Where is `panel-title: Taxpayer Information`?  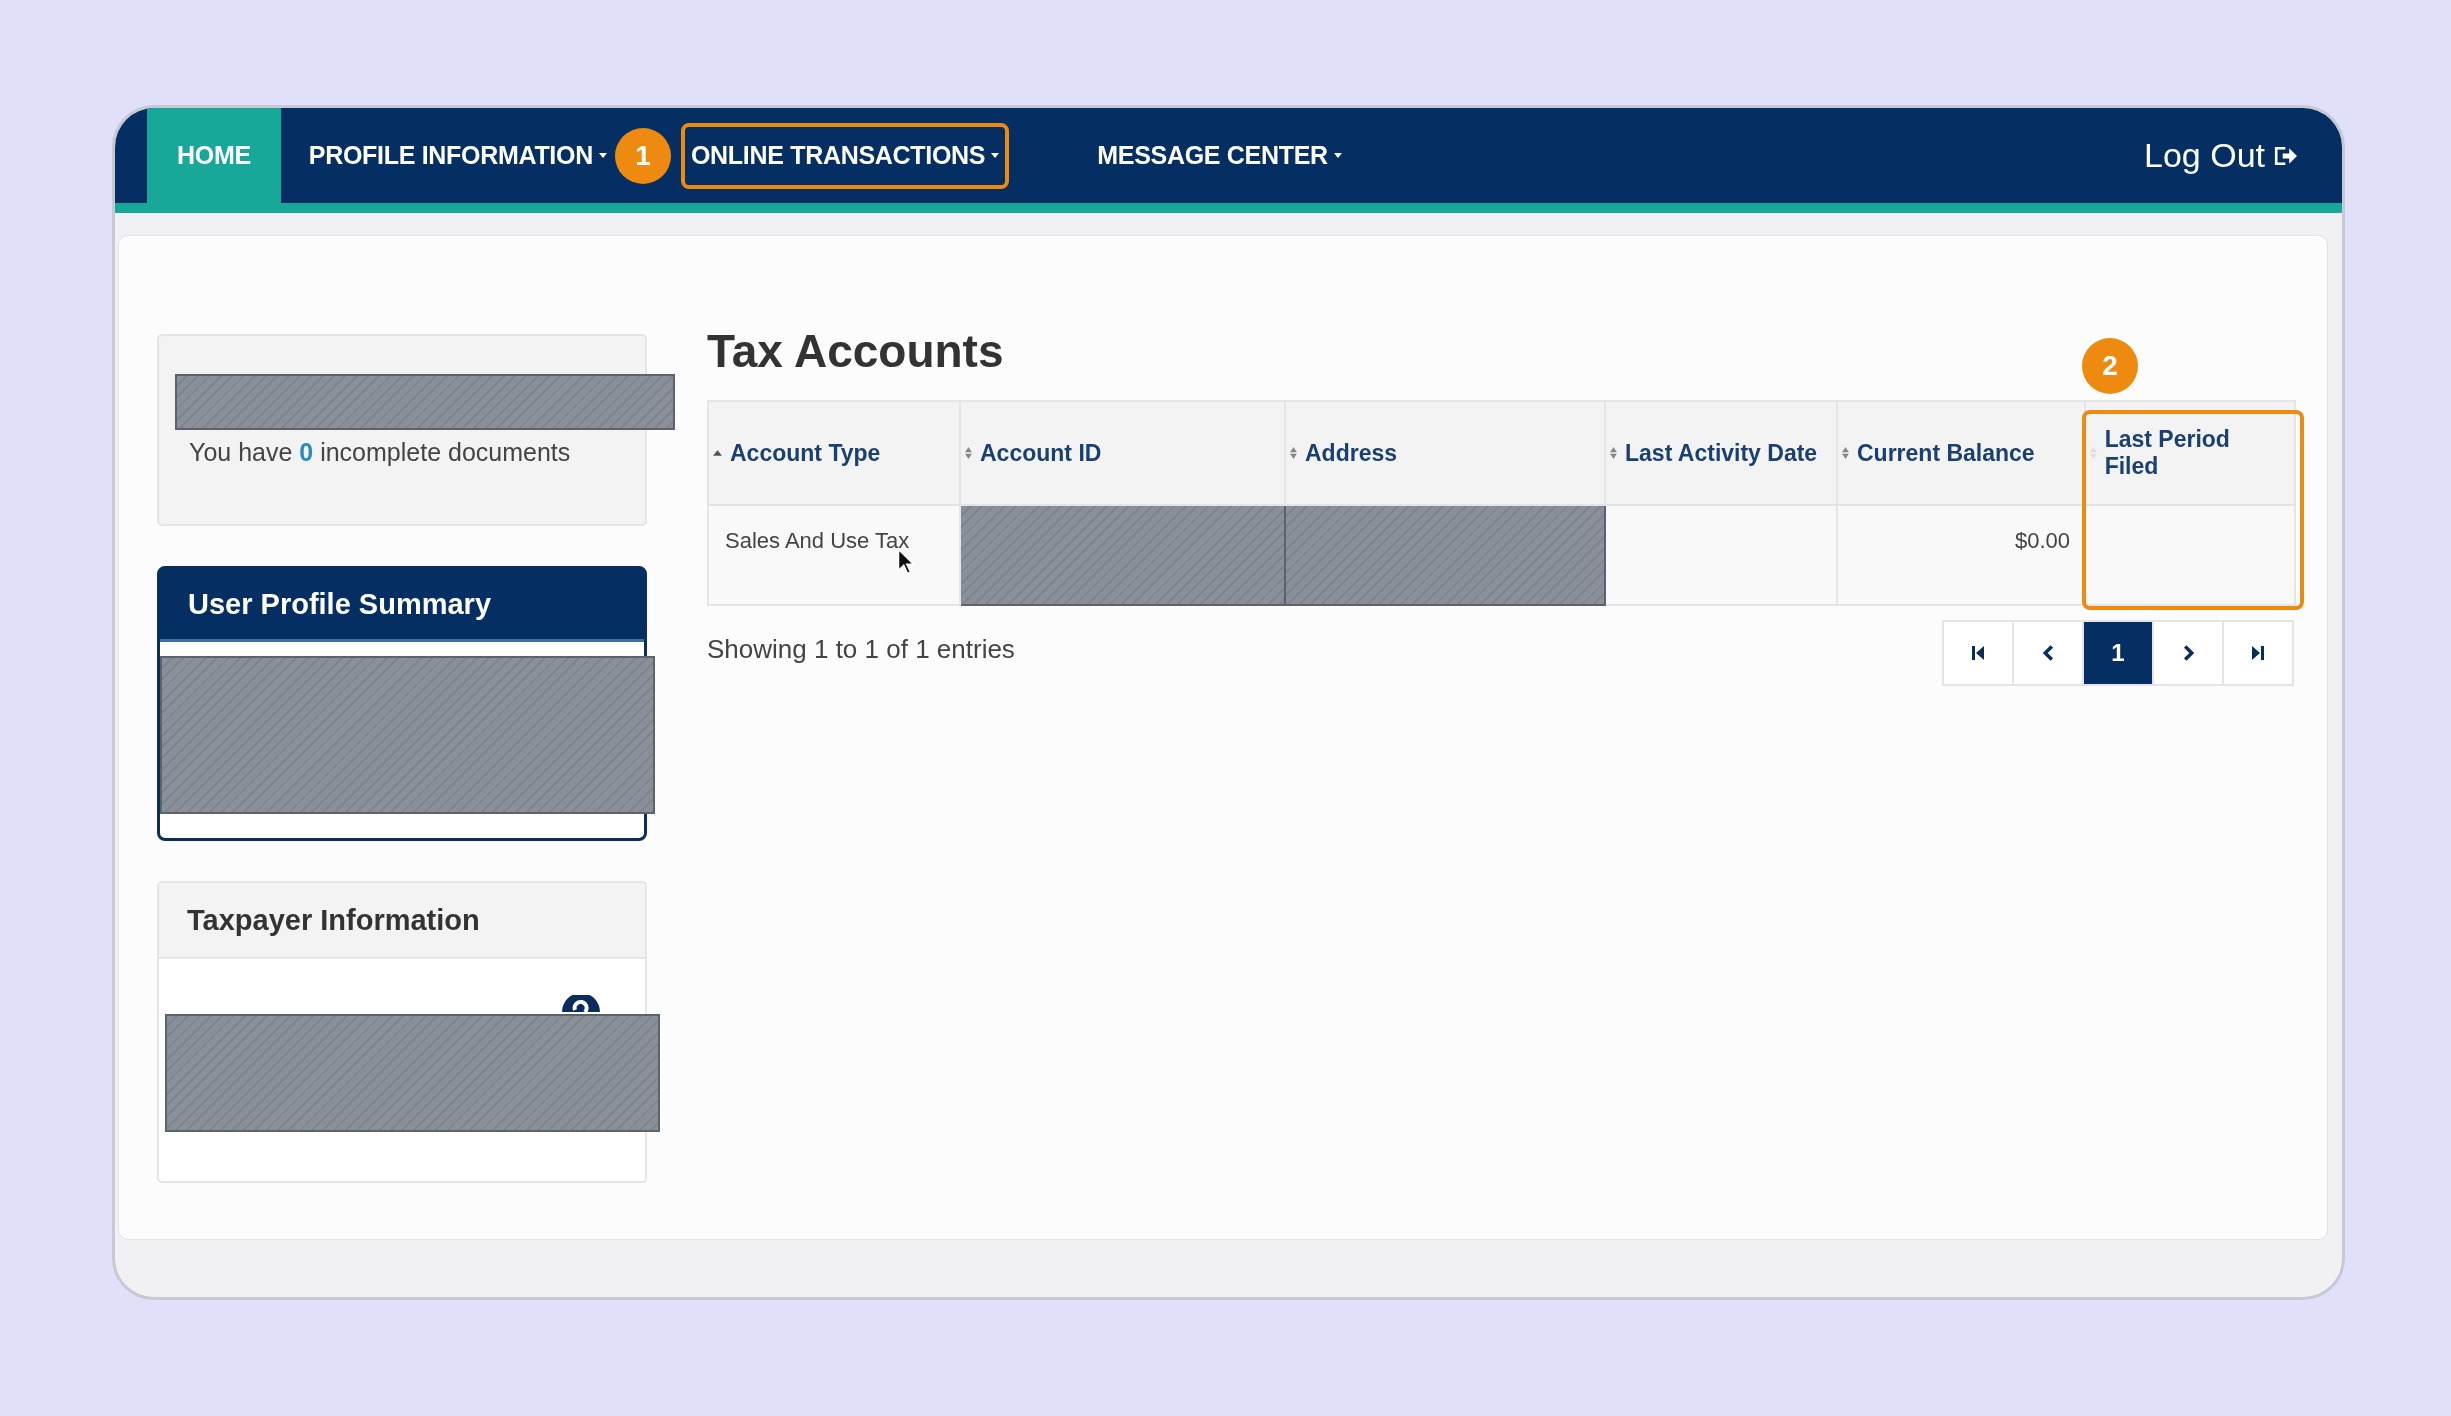
panel-title: Taxpayer Information is located at coordinates (333, 920).